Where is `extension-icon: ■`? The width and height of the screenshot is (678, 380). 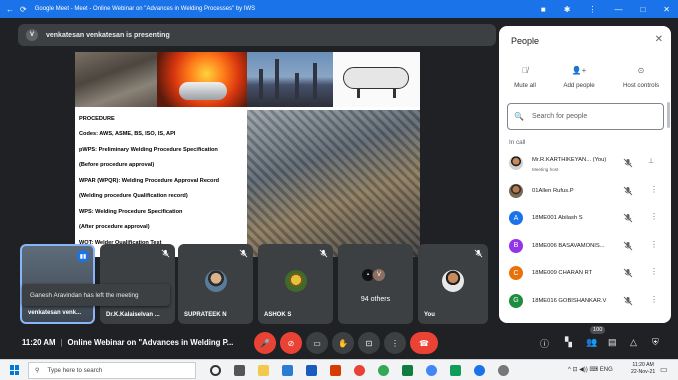
extension-icon: ■ is located at coordinates (543, 9).